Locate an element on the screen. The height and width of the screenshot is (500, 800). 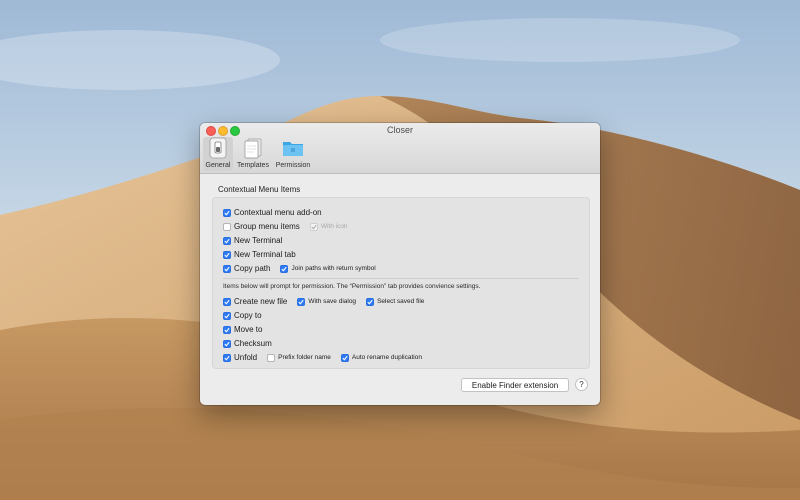
label-new-terminal-tab: New Terminal tab is located at coordinates (265, 254).